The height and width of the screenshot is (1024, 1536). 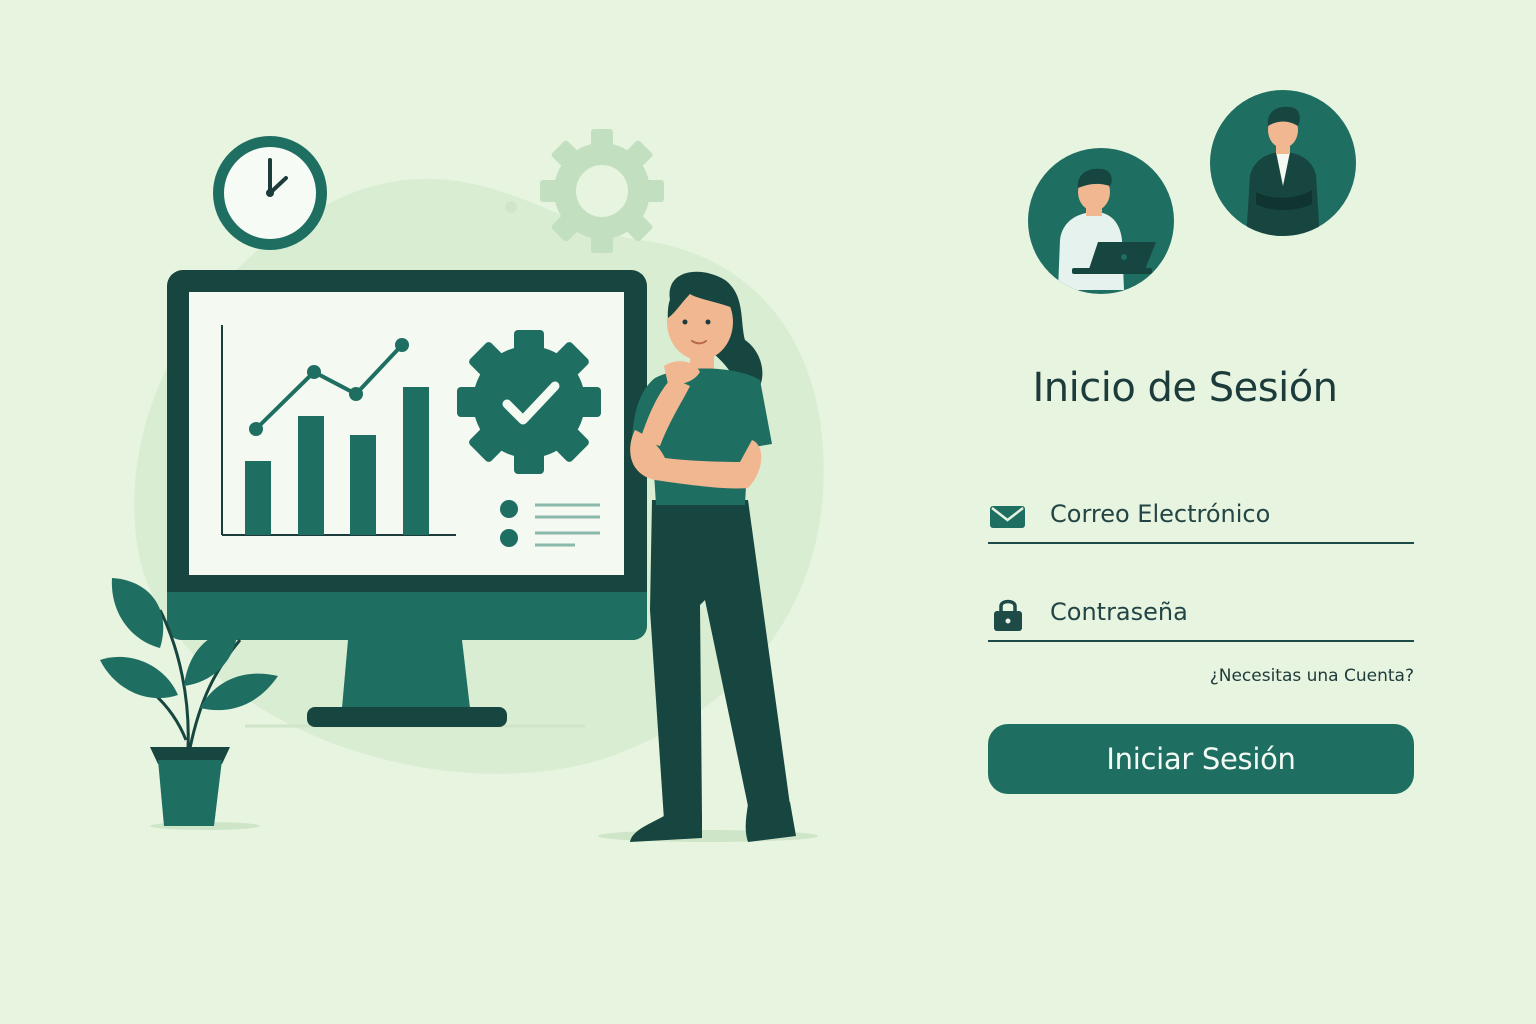 I want to click on lock-icon, so click(x=1008, y=615).